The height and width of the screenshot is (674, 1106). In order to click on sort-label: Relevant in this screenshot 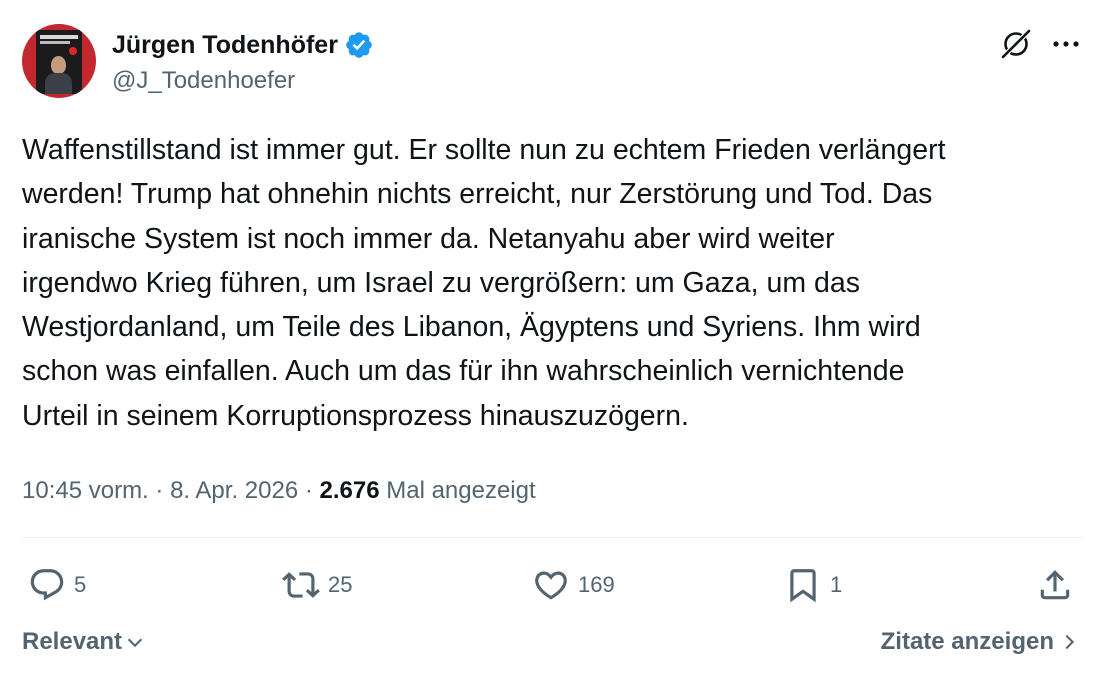, I will do `click(72, 641)`.